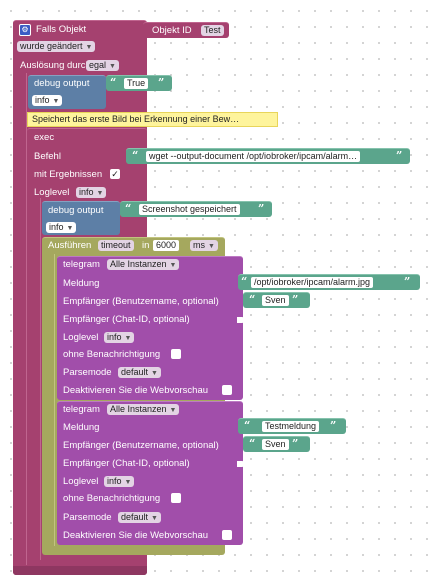  I want to click on telegram-loglevel-label-1: Loglevel, so click(81, 337).